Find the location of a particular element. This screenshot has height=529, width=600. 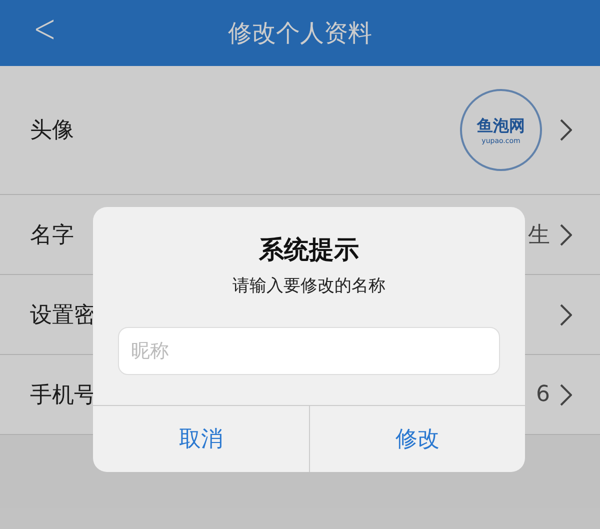

dialog-title: 系统提示 is located at coordinates (309, 250).